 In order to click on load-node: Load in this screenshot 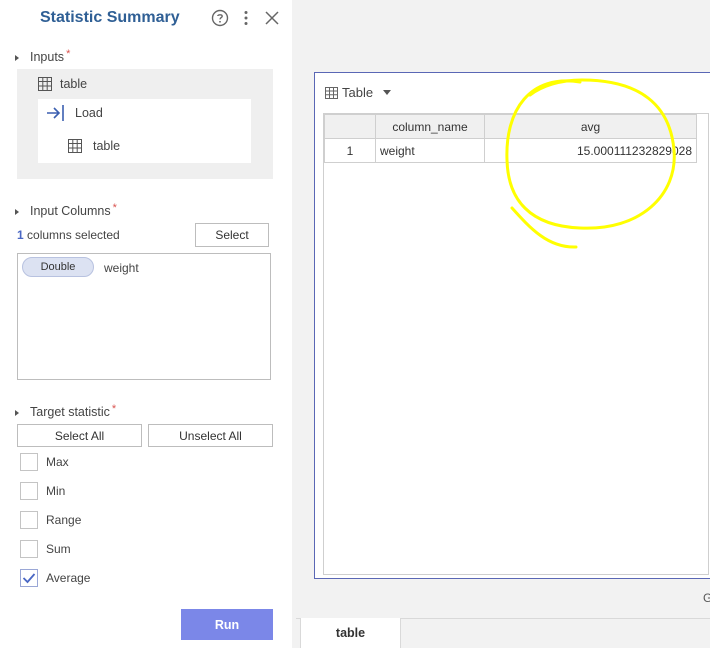, I will do `click(74, 113)`.